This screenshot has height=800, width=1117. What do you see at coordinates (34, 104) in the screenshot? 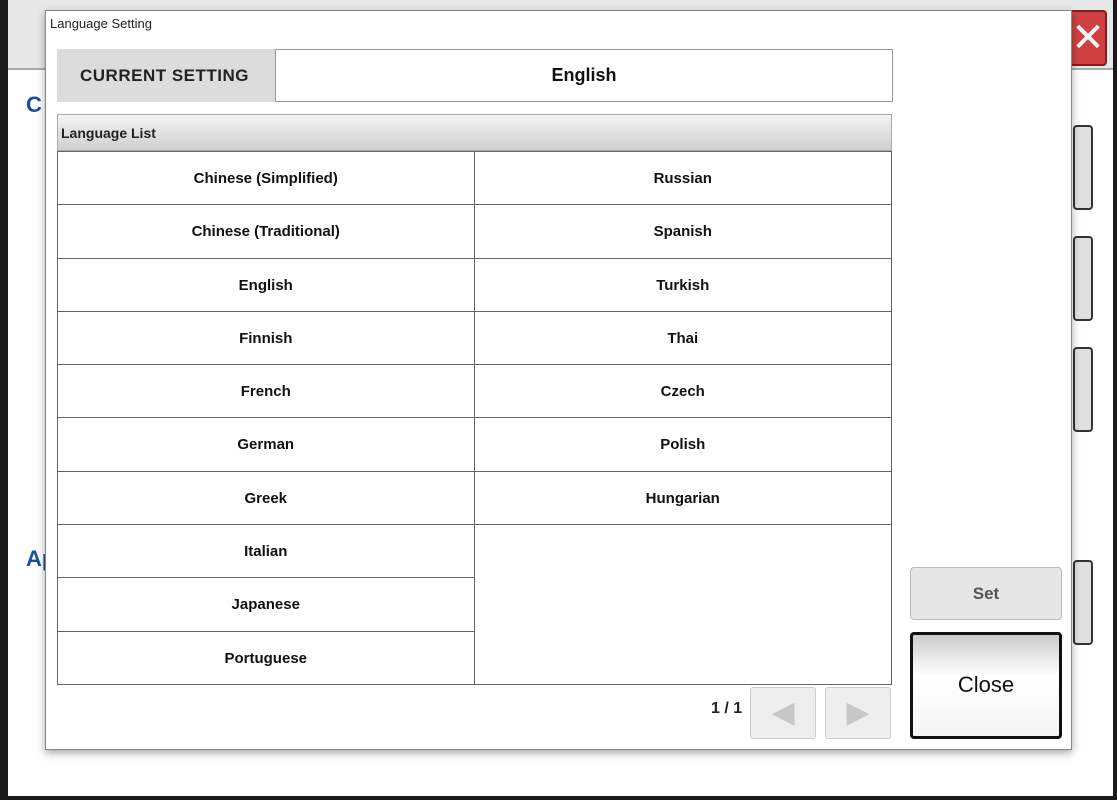
I see `bg-heading: C` at bounding box center [34, 104].